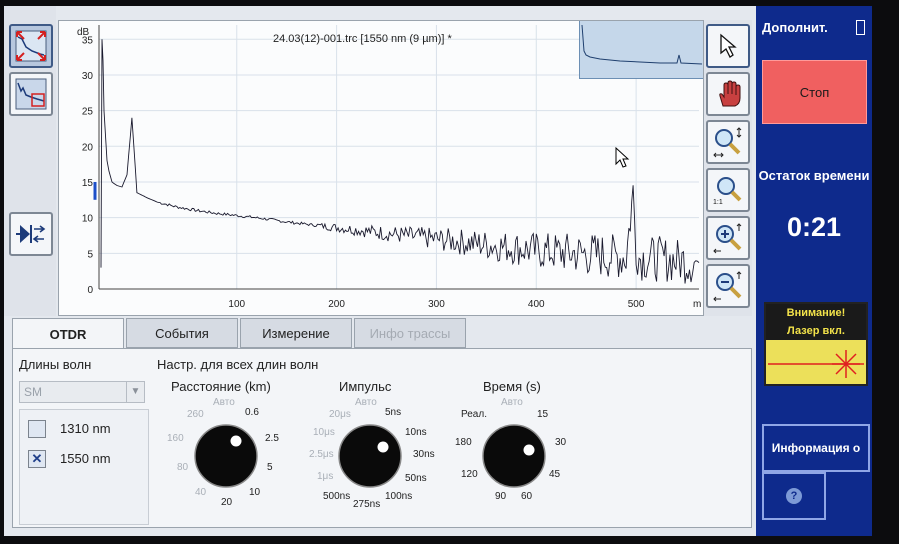 The width and height of the screenshot is (899, 544). Describe the element at coordinates (236, 304) in the screenshot. I see `x-tick-label: 100` at that location.